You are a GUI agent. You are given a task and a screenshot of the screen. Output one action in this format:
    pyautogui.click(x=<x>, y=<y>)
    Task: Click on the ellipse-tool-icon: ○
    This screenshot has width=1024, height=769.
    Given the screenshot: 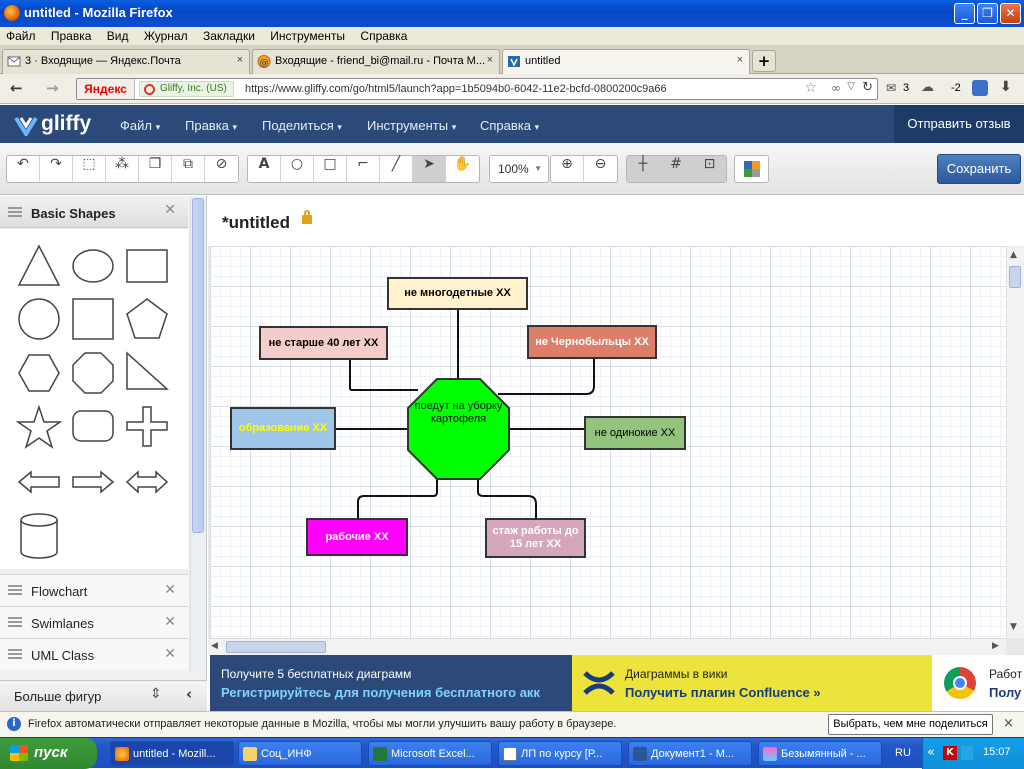 What is the action you would take?
    pyautogui.click(x=297, y=169)
    